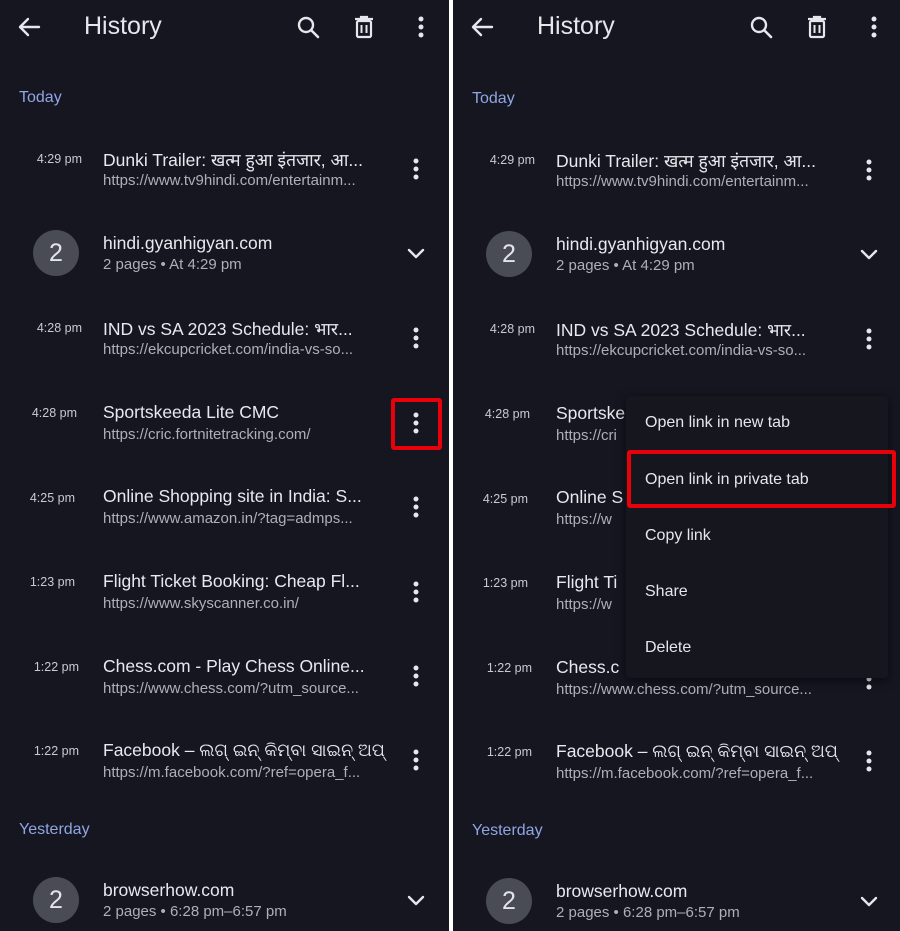  I want to click on entry-url: https://cri, so click(586, 435).